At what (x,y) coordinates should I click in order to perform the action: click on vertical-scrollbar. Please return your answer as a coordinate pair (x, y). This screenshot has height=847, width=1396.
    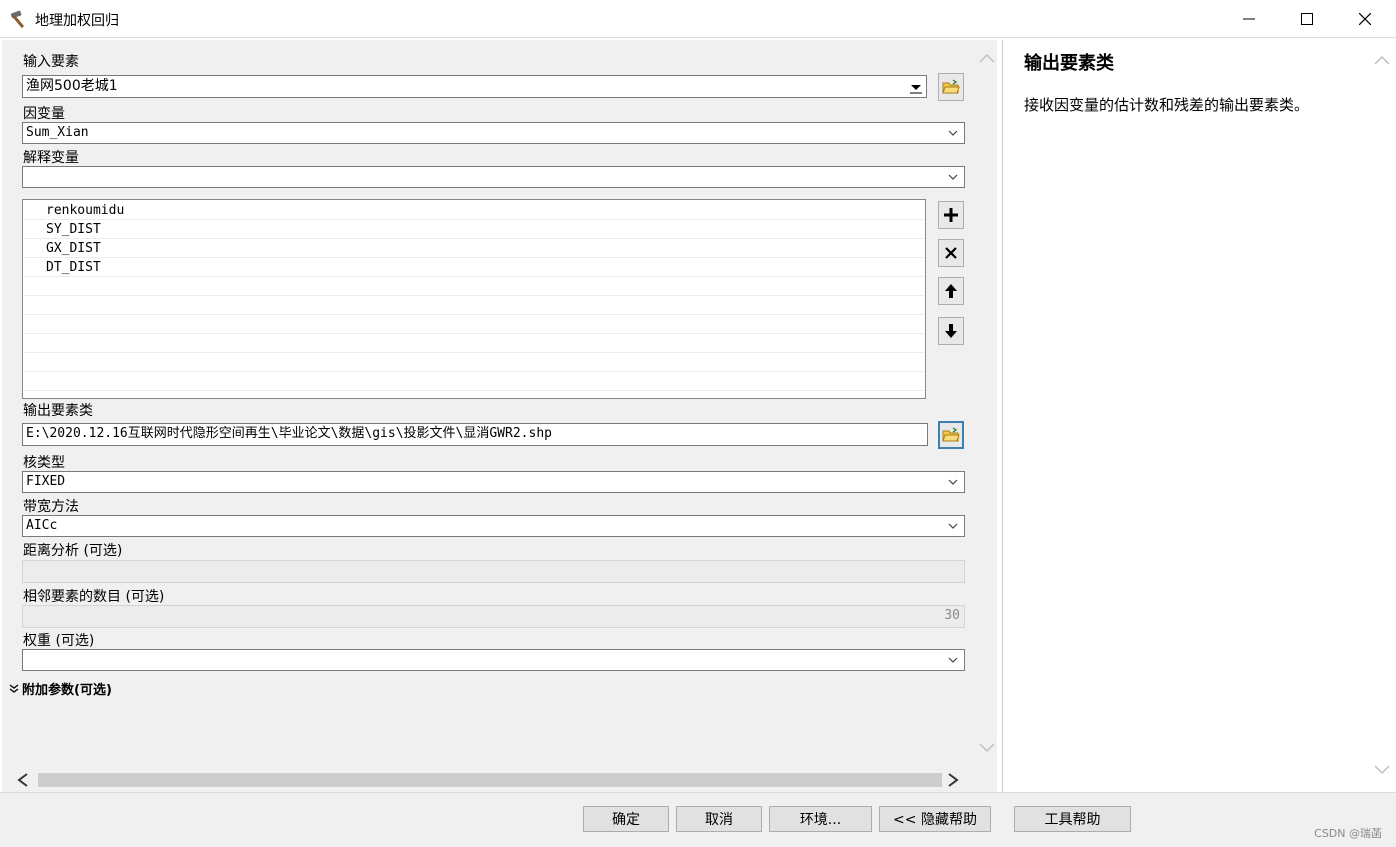
    Looking at the image, I should click on (986, 404).